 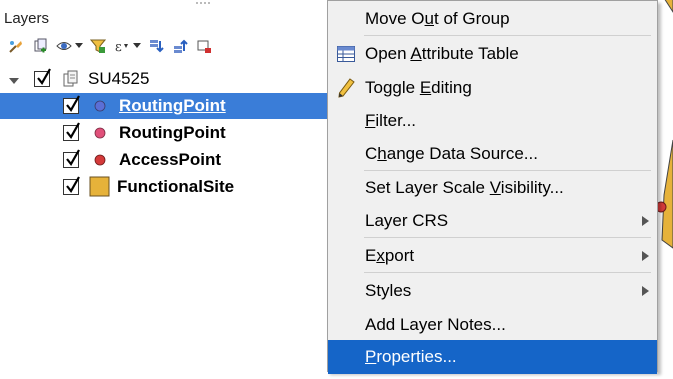 I want to click on group-label: SU4525, so click(x=119, y=78).